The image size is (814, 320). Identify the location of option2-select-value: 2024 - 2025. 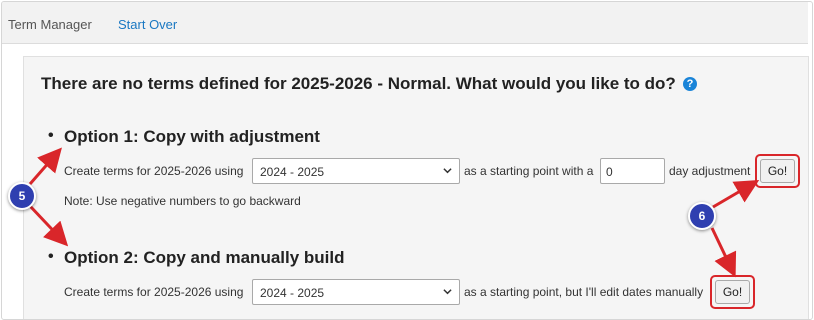
(292, 293).